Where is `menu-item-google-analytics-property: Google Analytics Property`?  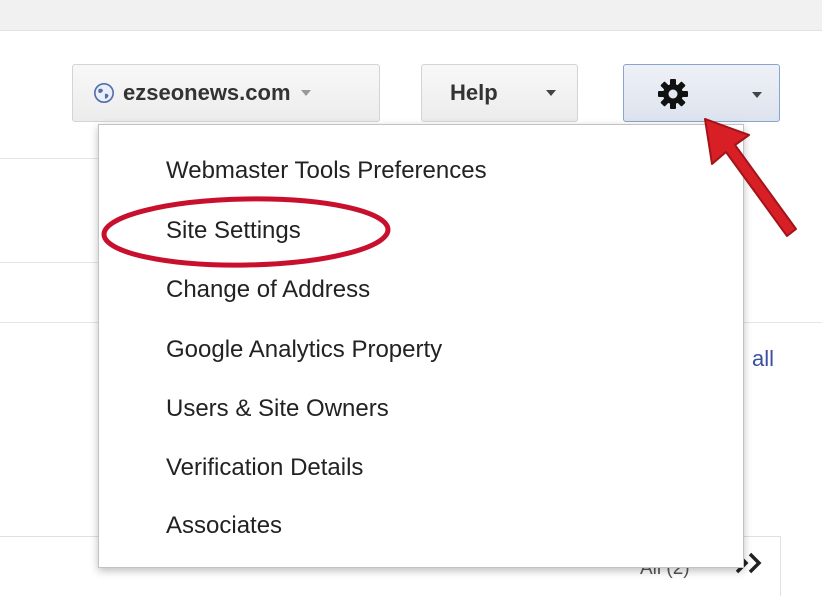 menu-item-google-analytics-property: Google Analytics Property is located at coordinates (304, 350).